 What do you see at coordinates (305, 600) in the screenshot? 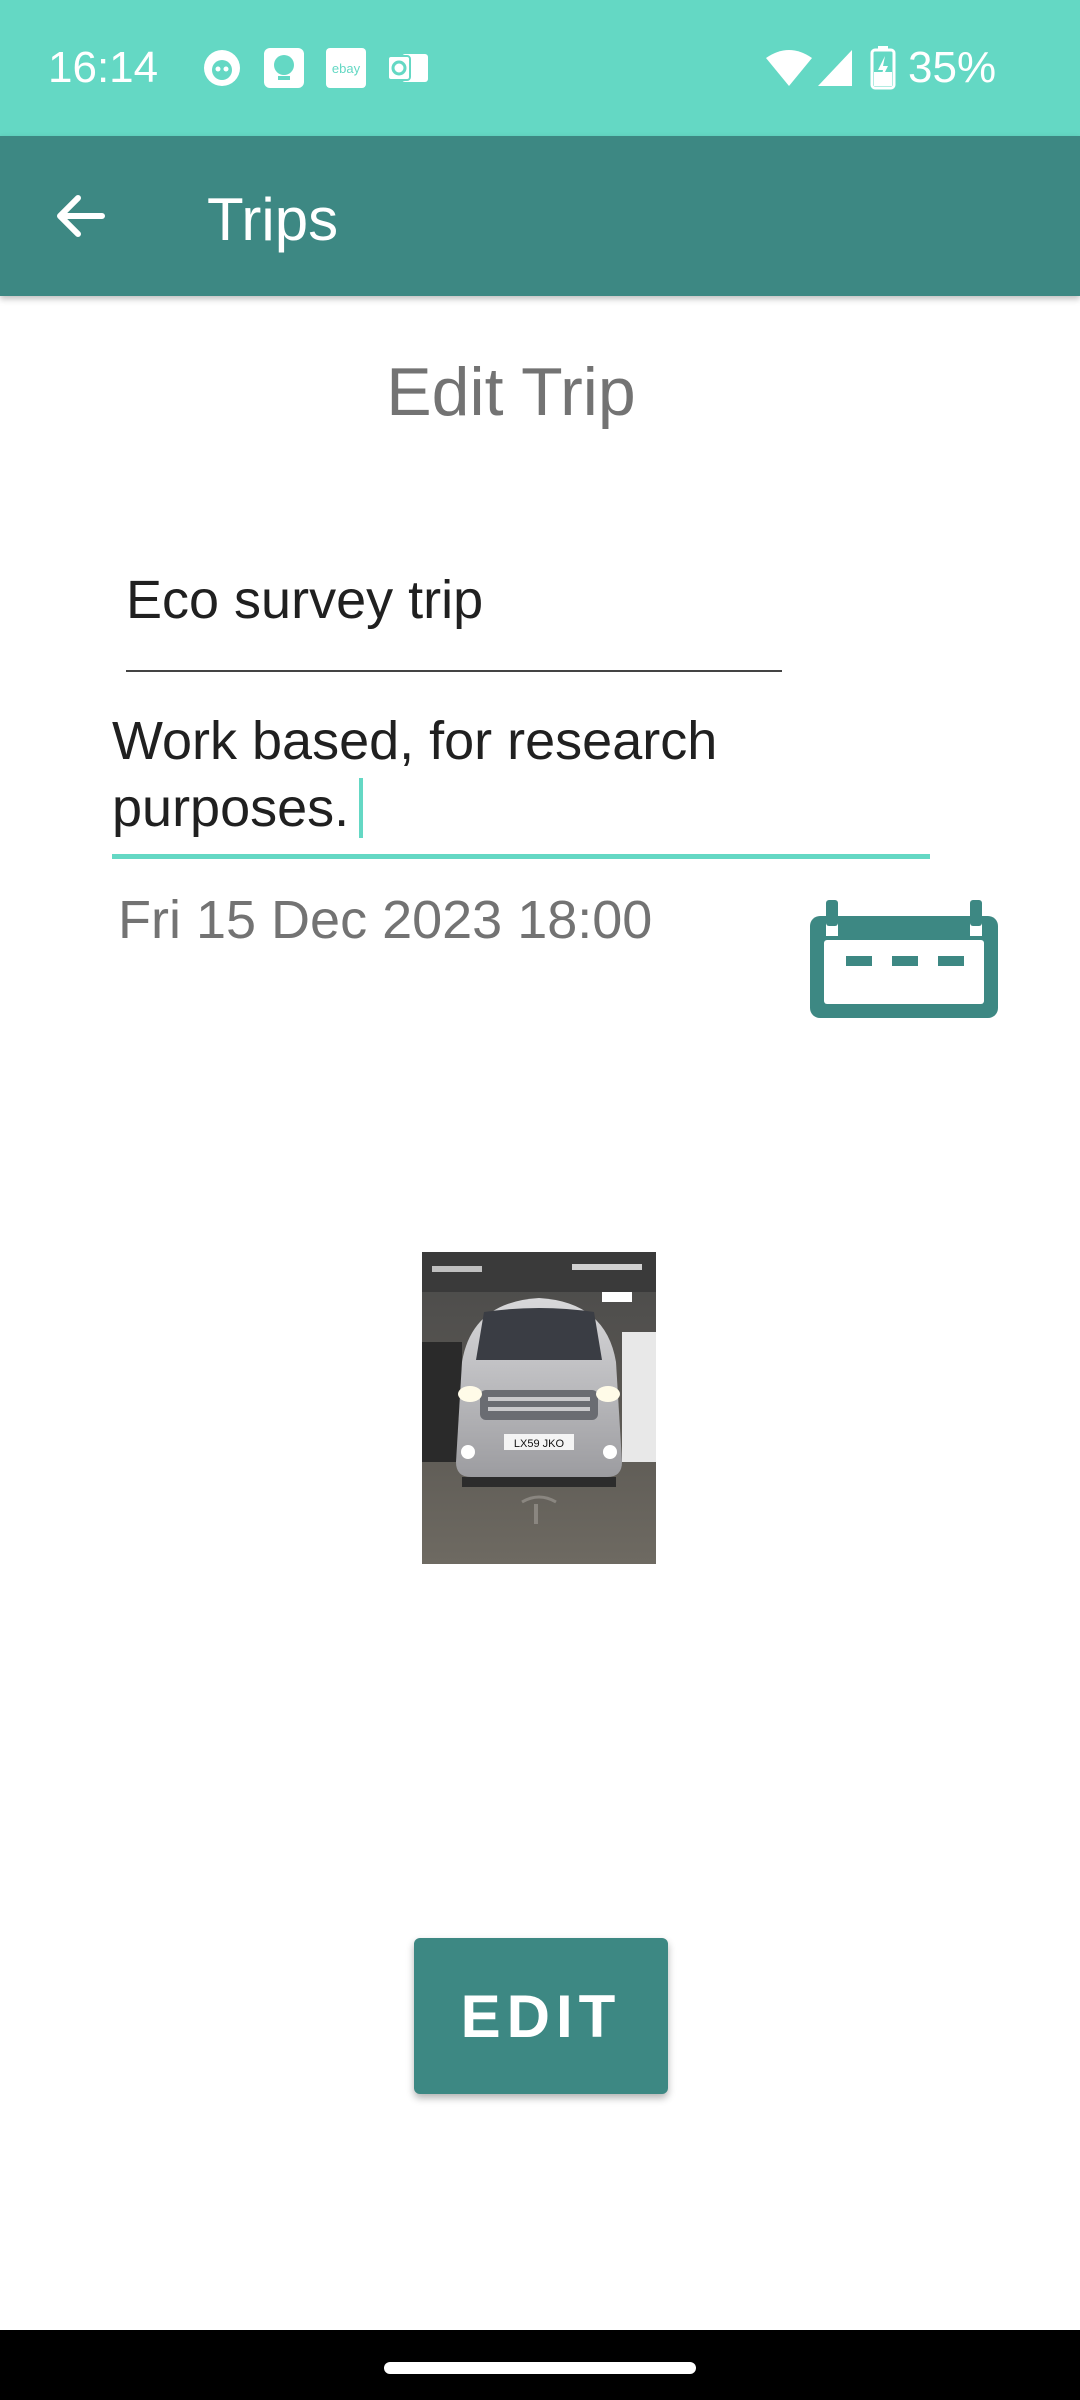
I see `trip-name-value: Eco survey trip` at bounding box center [305, 600].